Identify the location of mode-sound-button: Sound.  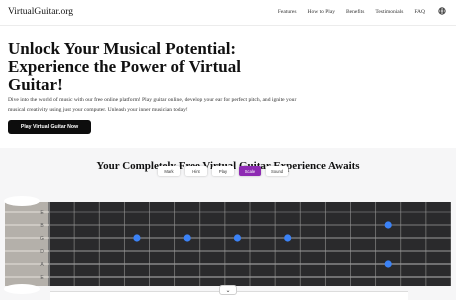
(277, 171).